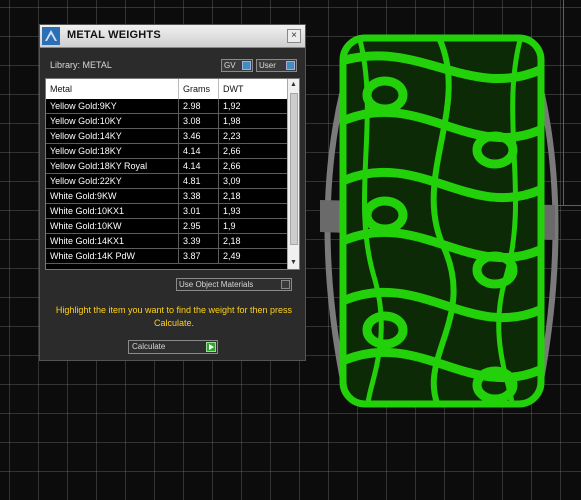 The image size is (581, 500). What do you see at coordinates (293, 263) in the screenshot?
I see `scroll-down-icon: ▼` at bounding box center [293, 263].